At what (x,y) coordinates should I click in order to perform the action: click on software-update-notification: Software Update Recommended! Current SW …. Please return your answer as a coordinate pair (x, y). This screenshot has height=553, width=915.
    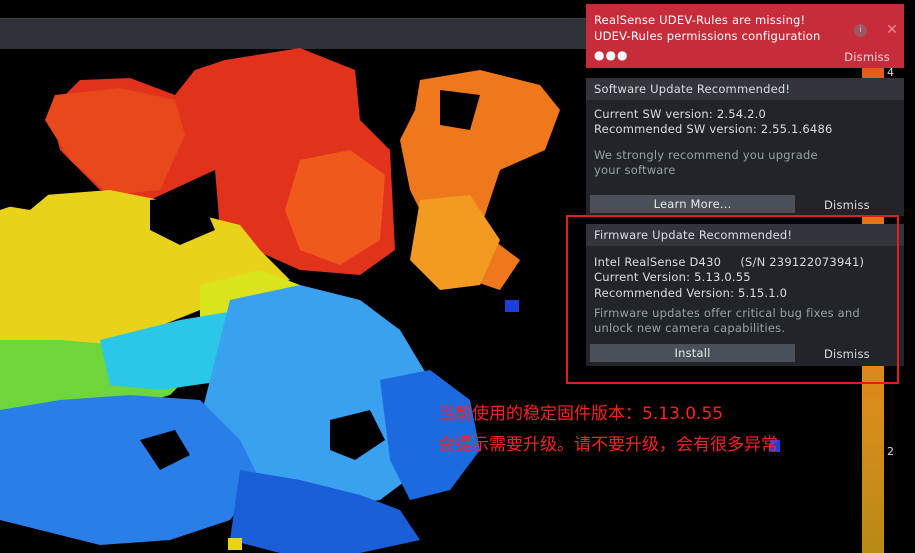
    Looking at the image, I should click on (745, 147).